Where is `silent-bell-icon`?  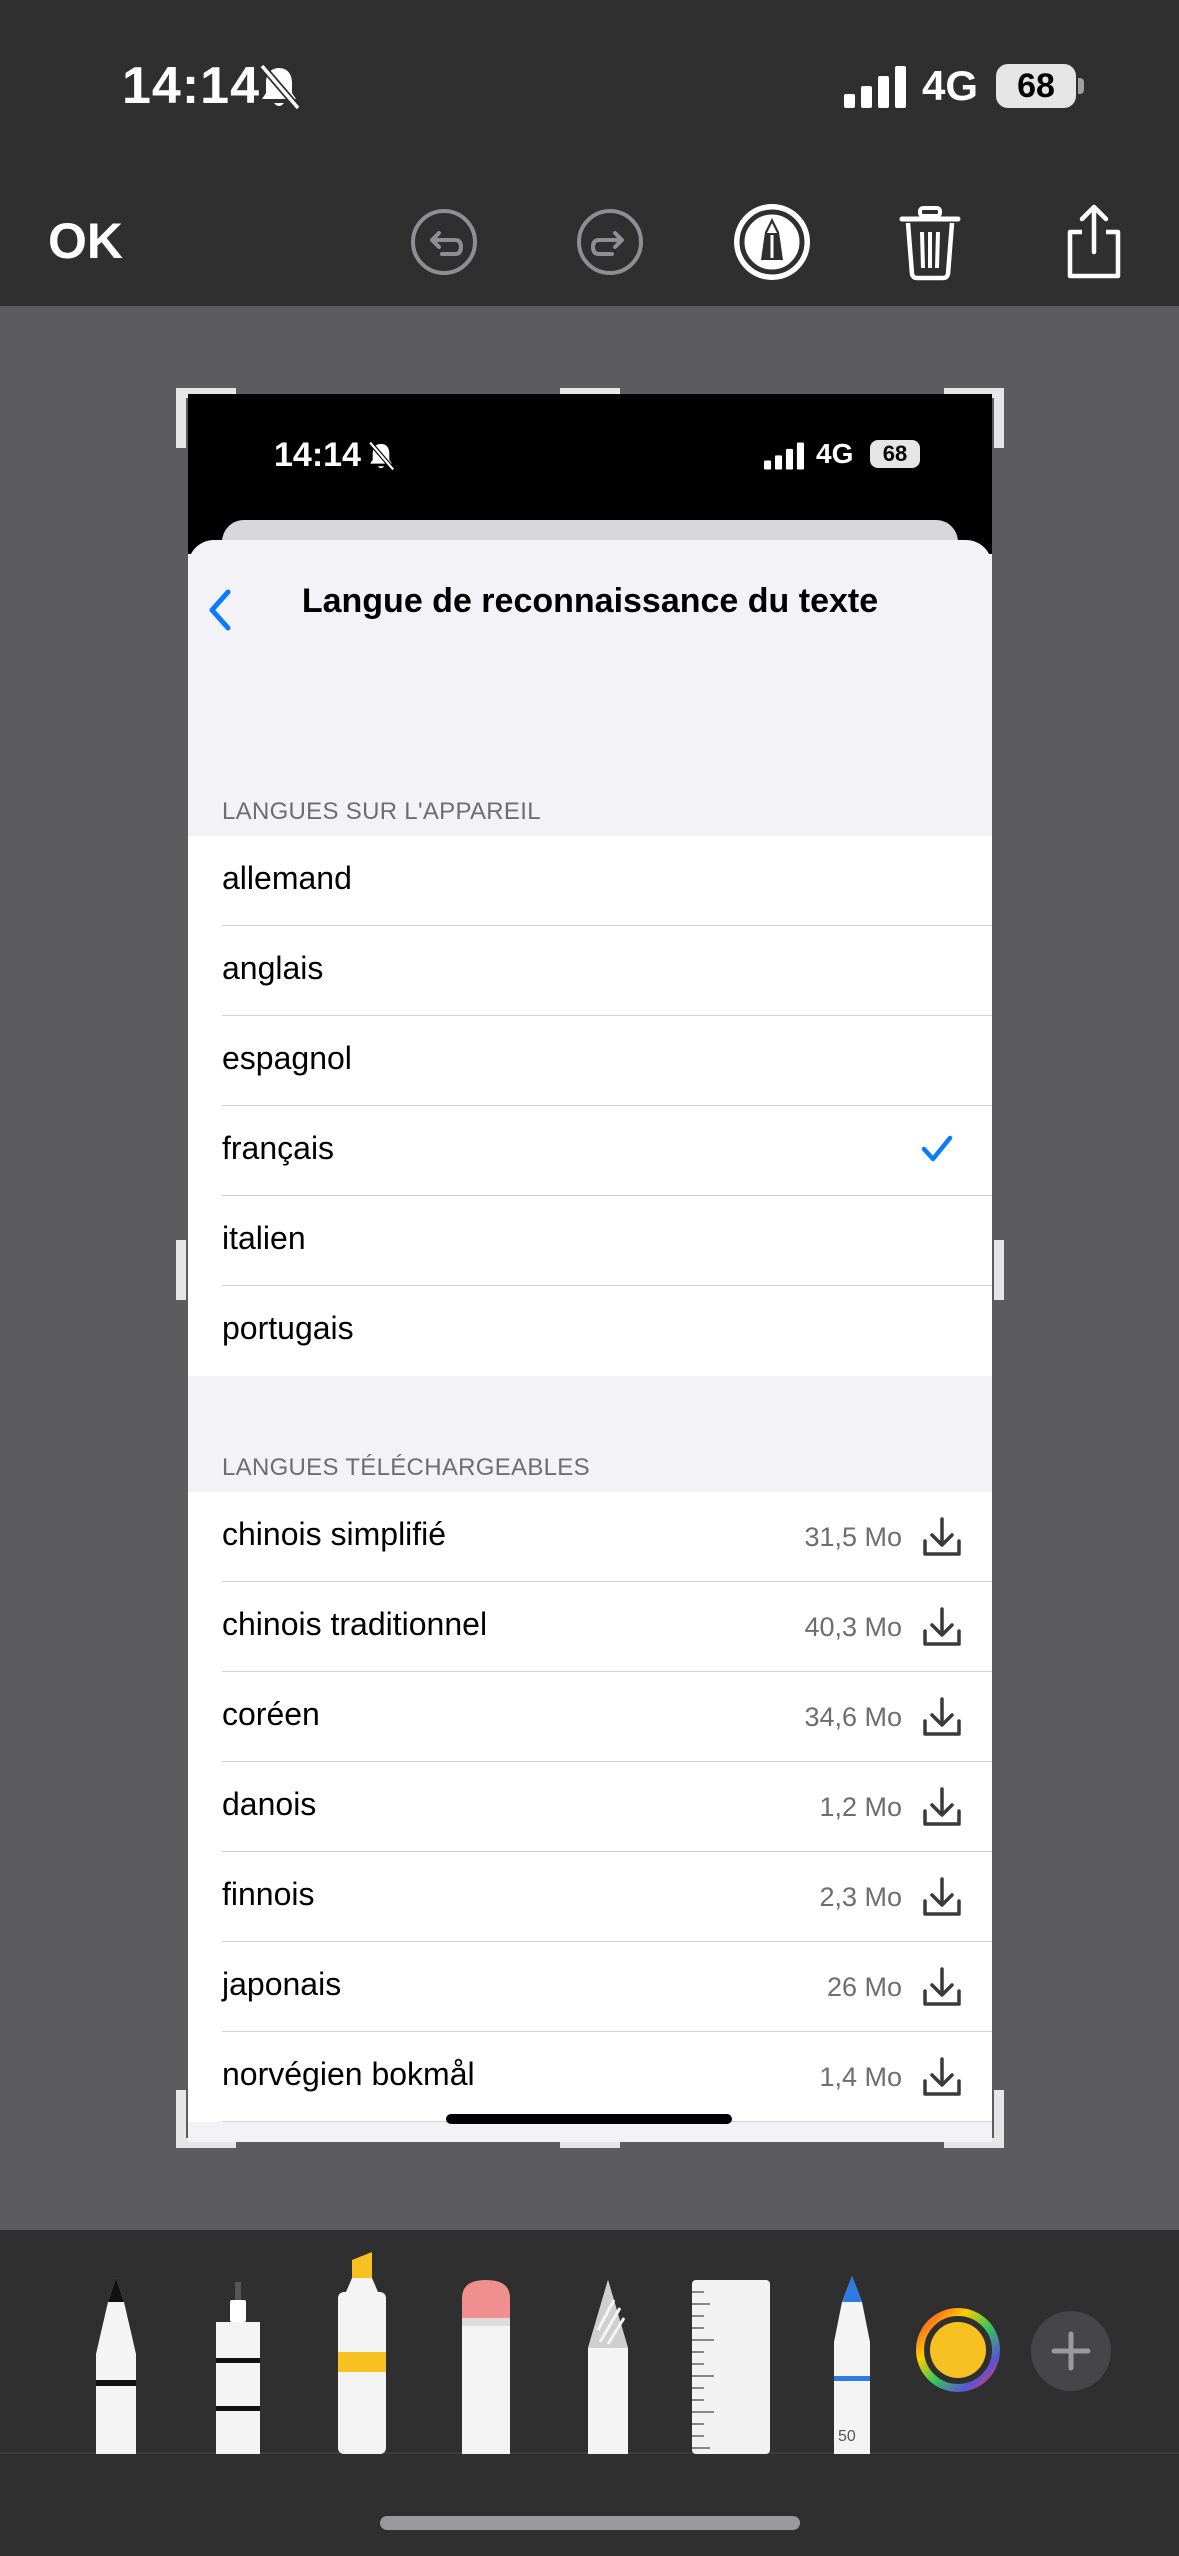
silent-bell-icon is located at coordinates (280, 87).